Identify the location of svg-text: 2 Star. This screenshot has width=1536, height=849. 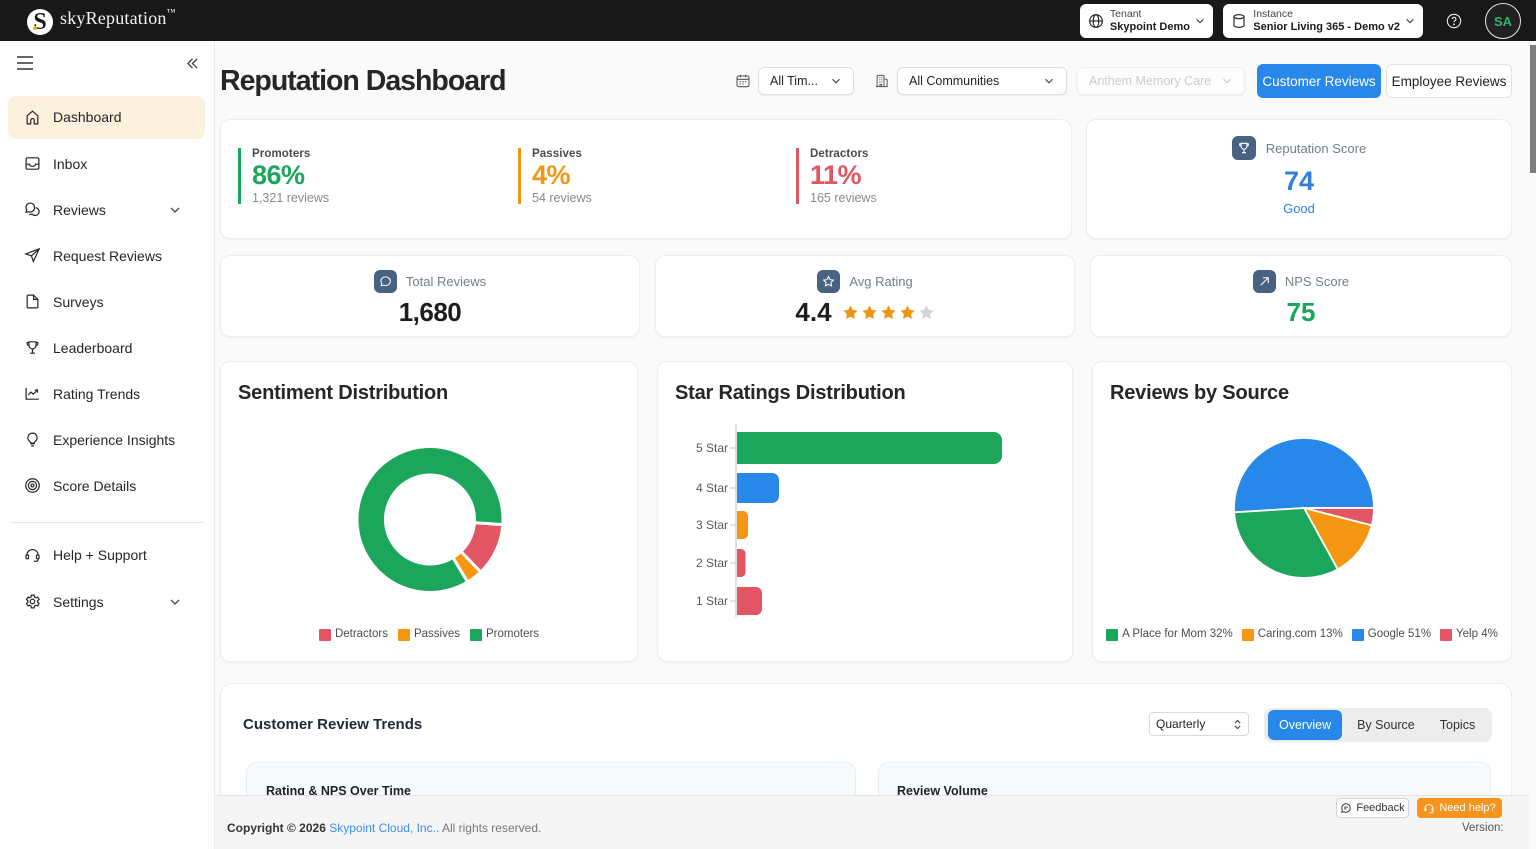
(712, 563).